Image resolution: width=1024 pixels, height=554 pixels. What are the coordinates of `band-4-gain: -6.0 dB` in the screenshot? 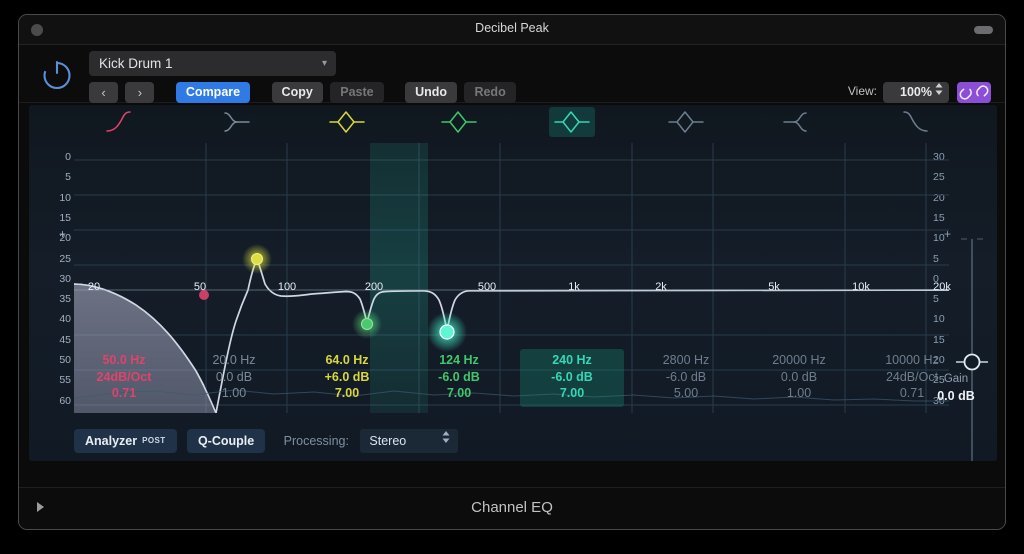 It's located at (459, 377).